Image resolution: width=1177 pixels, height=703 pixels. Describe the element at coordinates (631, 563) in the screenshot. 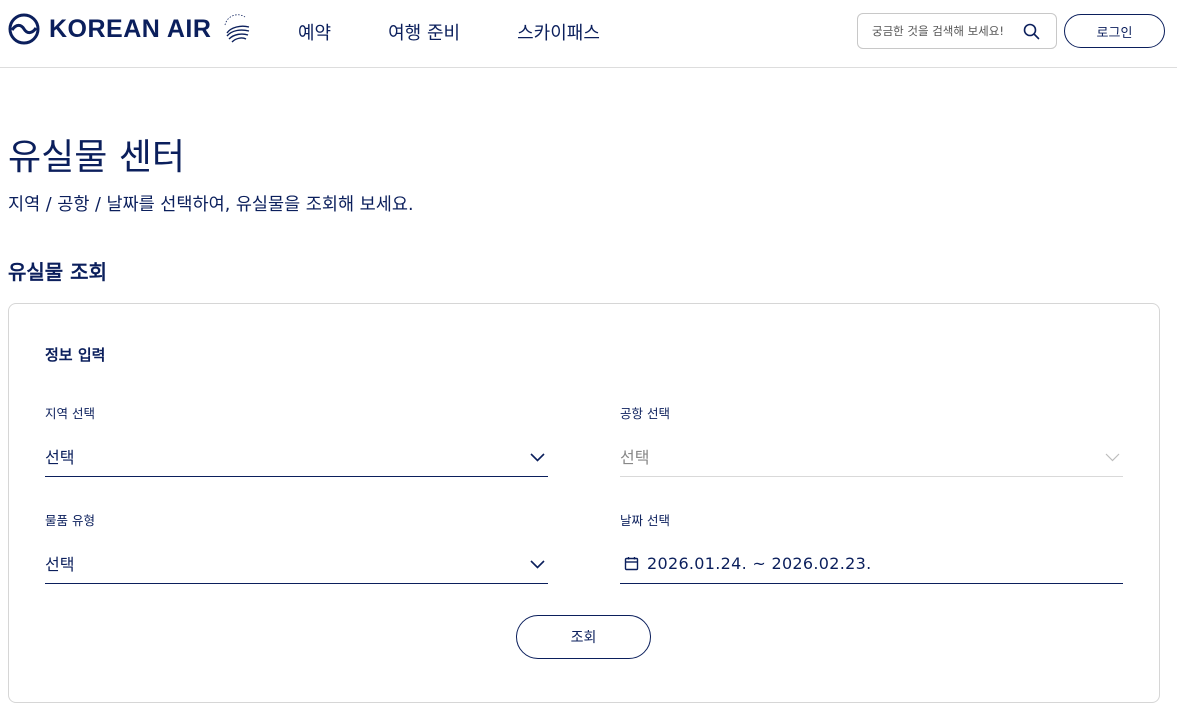

I see `calendar-icon` at that location.